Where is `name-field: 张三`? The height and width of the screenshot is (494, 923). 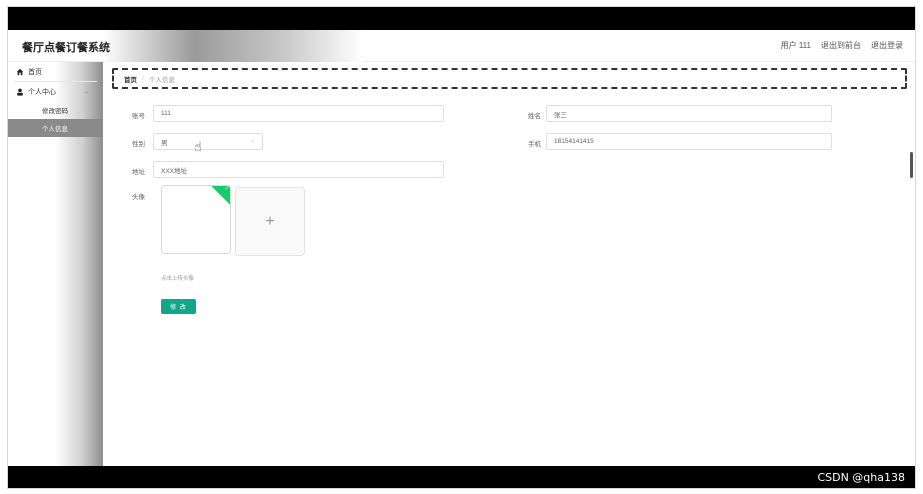
name-field: 张三 is located at coordinates (689, 113).